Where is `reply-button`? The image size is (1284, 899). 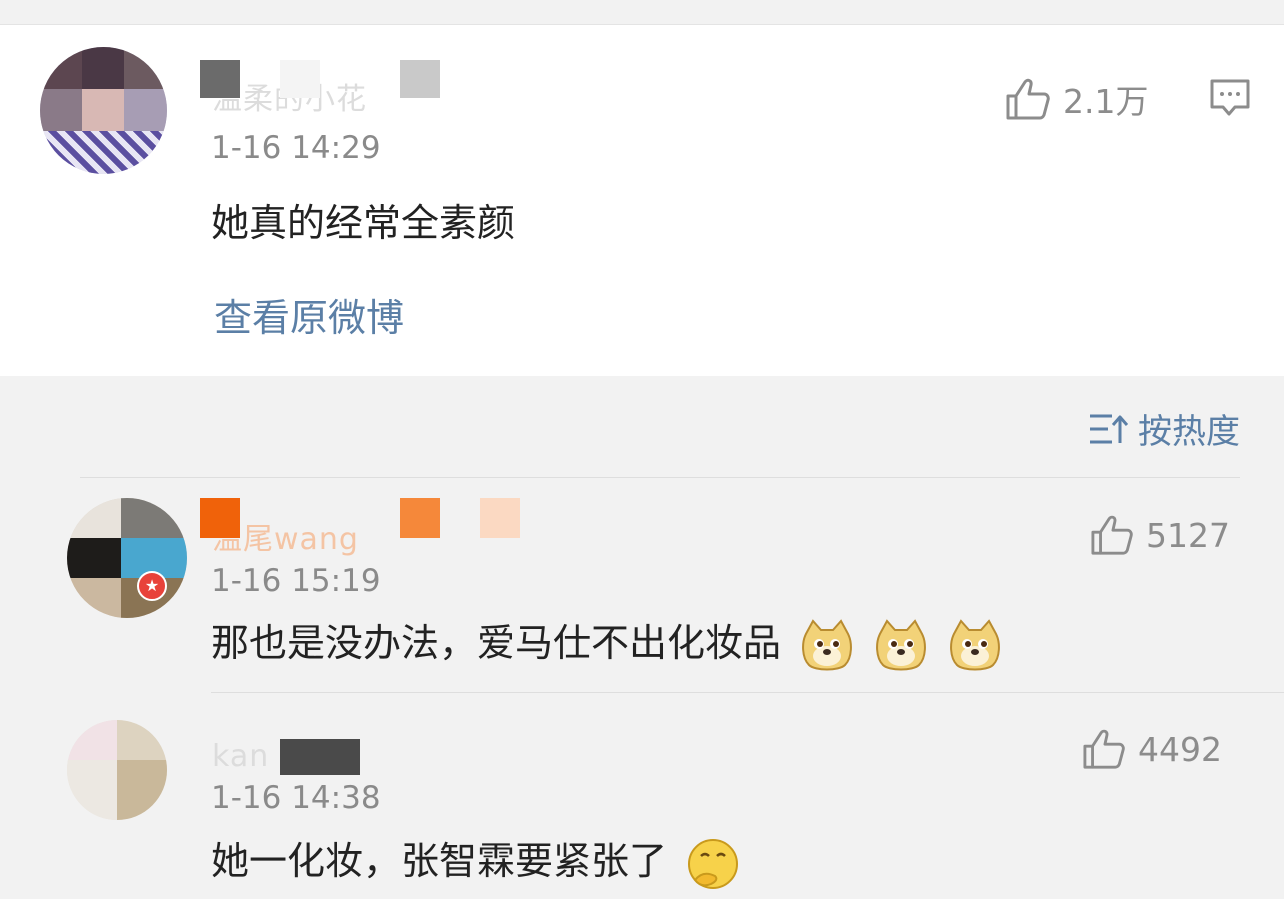 reply-button is located at coordinates (1230, 100).